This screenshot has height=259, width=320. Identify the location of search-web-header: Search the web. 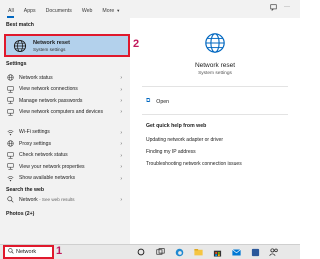
(25, 190).